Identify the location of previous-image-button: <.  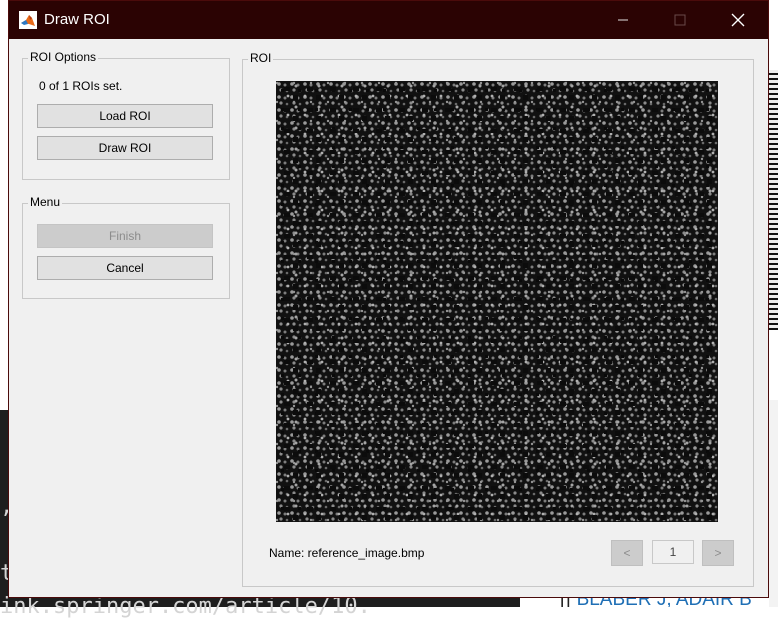
(627, 553).